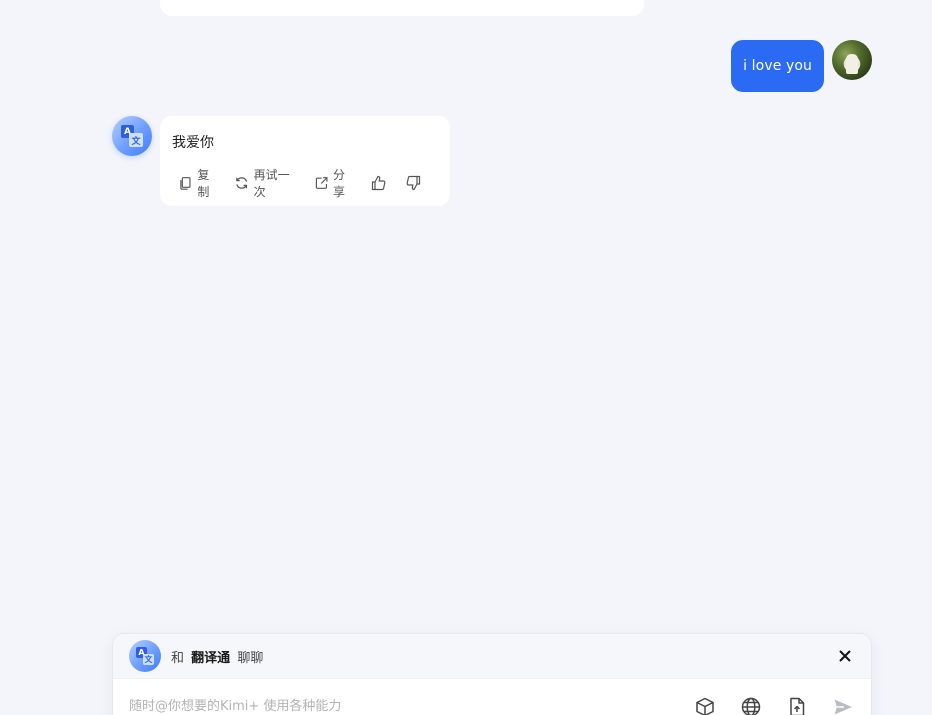  Describe the element at coordinates (339, 183) in the screenshot. I see `share-label: 分享` at that location.